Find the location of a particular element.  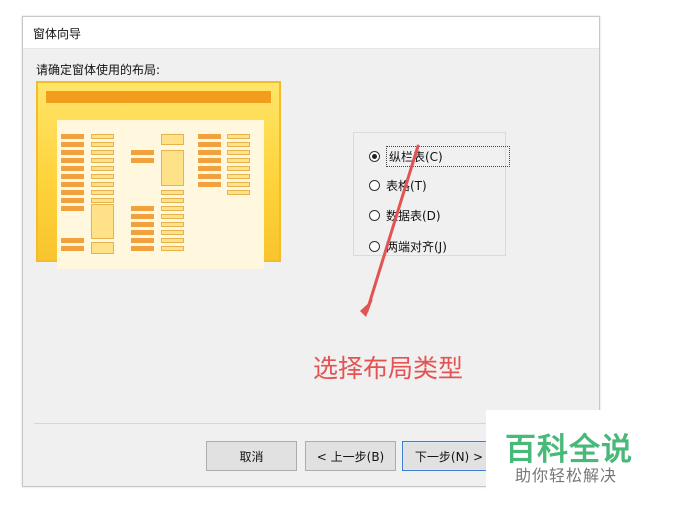

layout-preview is located at coordinates (158, 175).